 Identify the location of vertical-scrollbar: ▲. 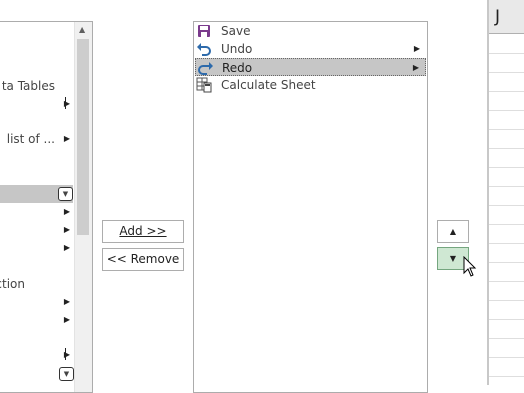
(83, 207).